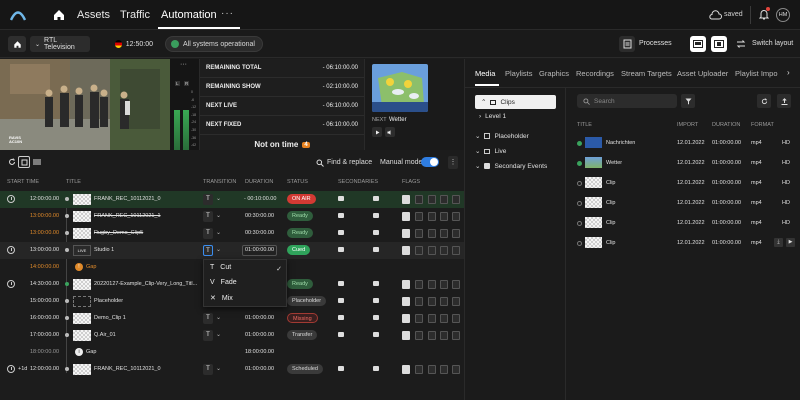  What do you see at coordinates (788, 72) in the screenshot?
I see `tabs-next-icon: ›` at bounding box center [788, 72].